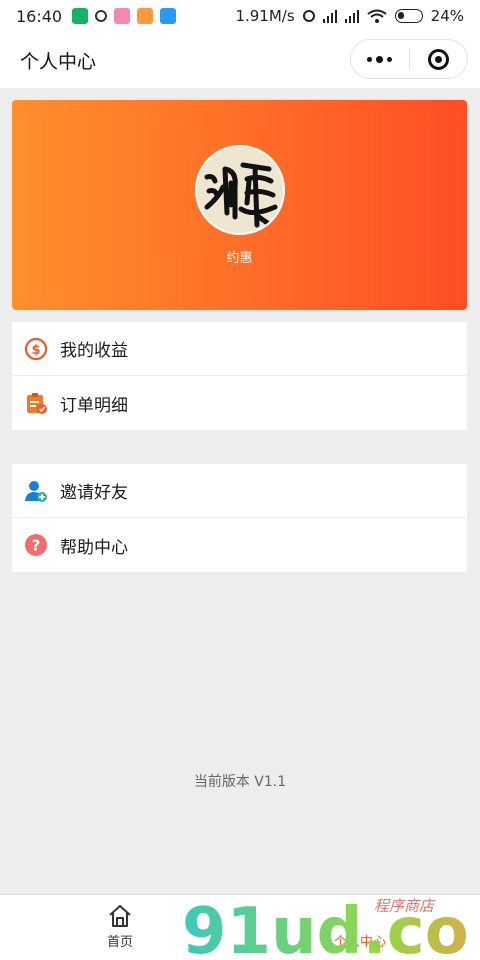  I want to click on menu-label: 帮助中心, so click(94, 547).